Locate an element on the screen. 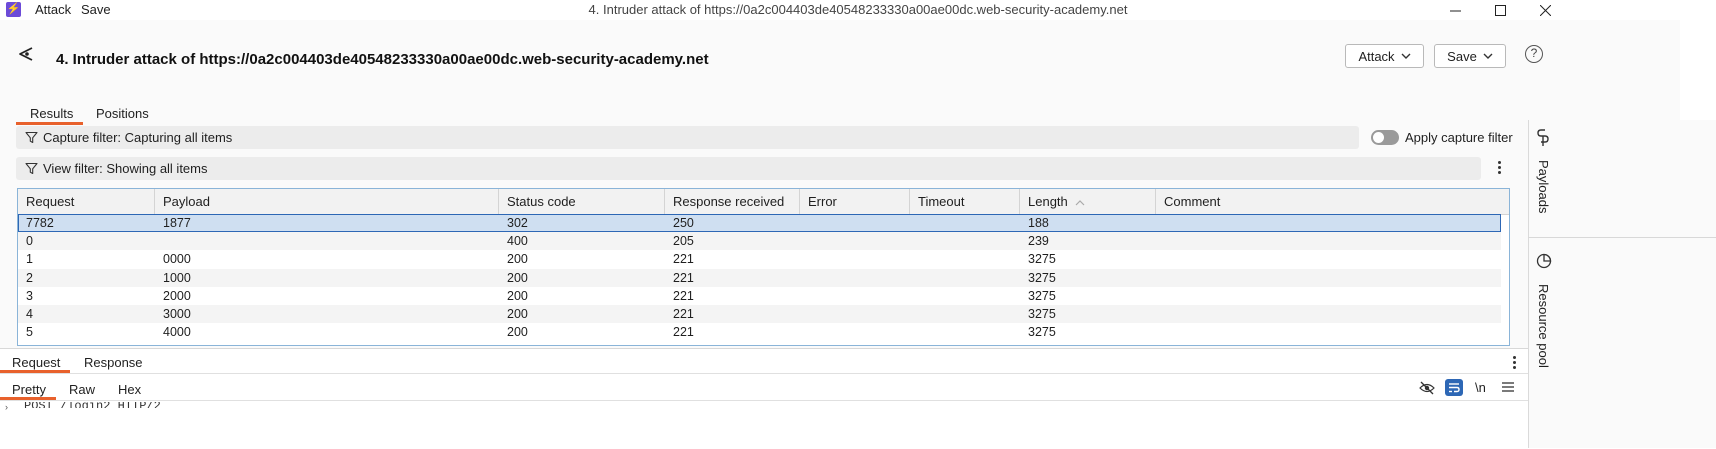 The image size is (1716, 449). table-row: 3 2000 200 221 3275 is located at coordinates (759, 296).